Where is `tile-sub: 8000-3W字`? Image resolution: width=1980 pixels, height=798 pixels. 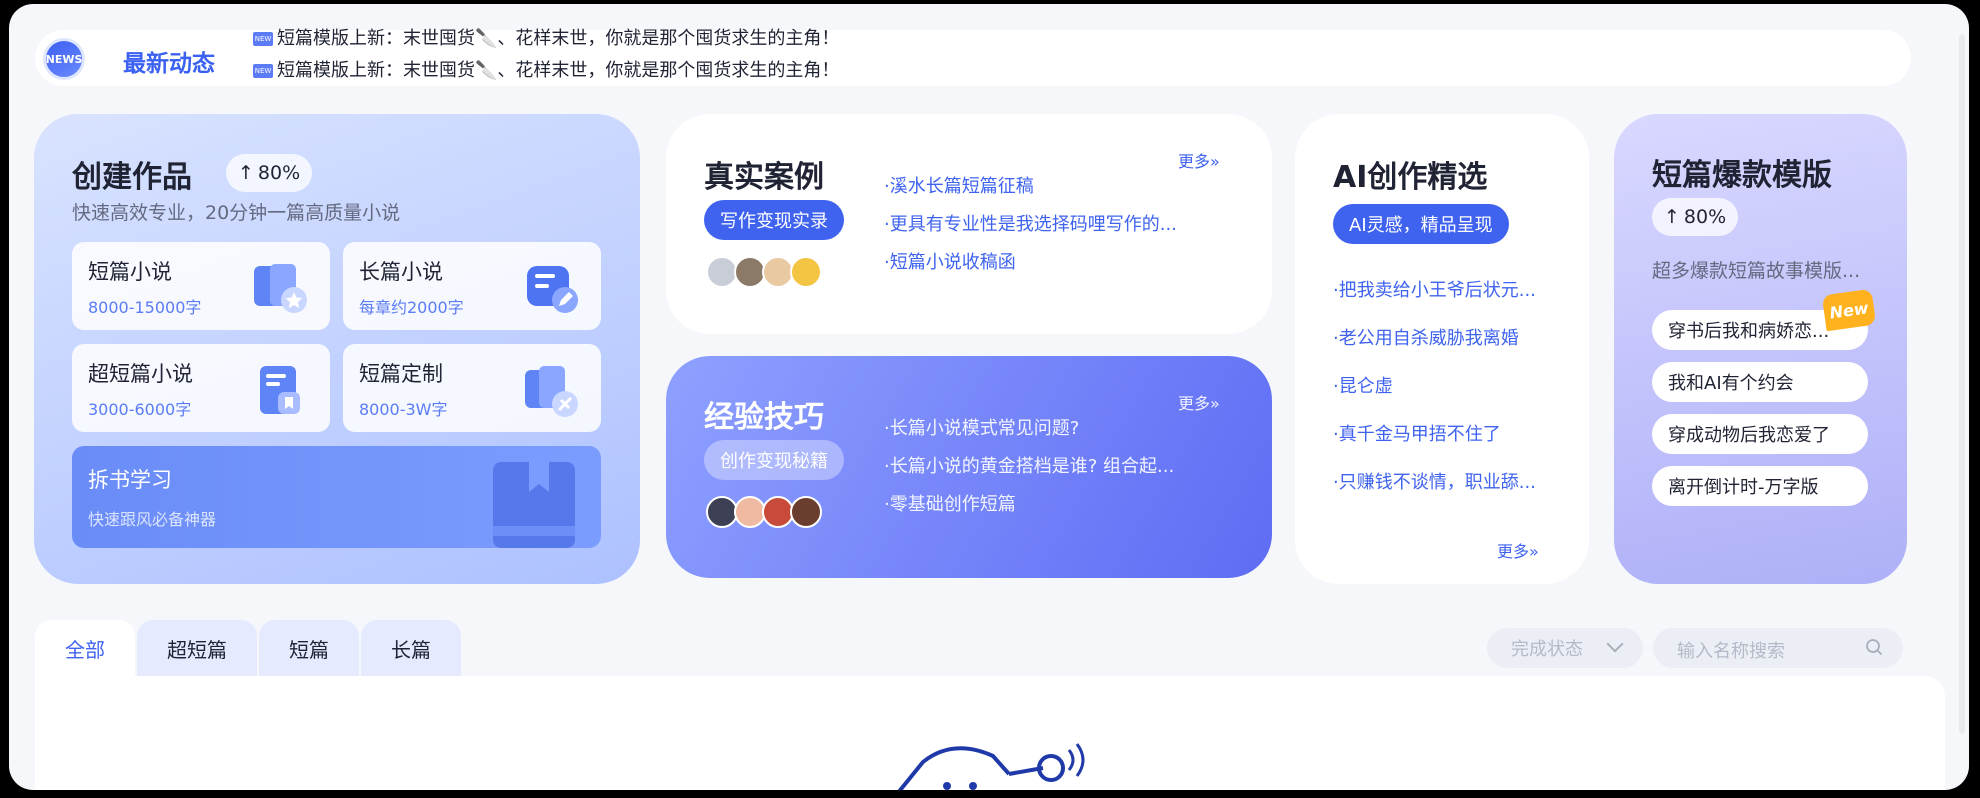
tile-sub: 8000-3W字 is located at coordinates (403, 409).